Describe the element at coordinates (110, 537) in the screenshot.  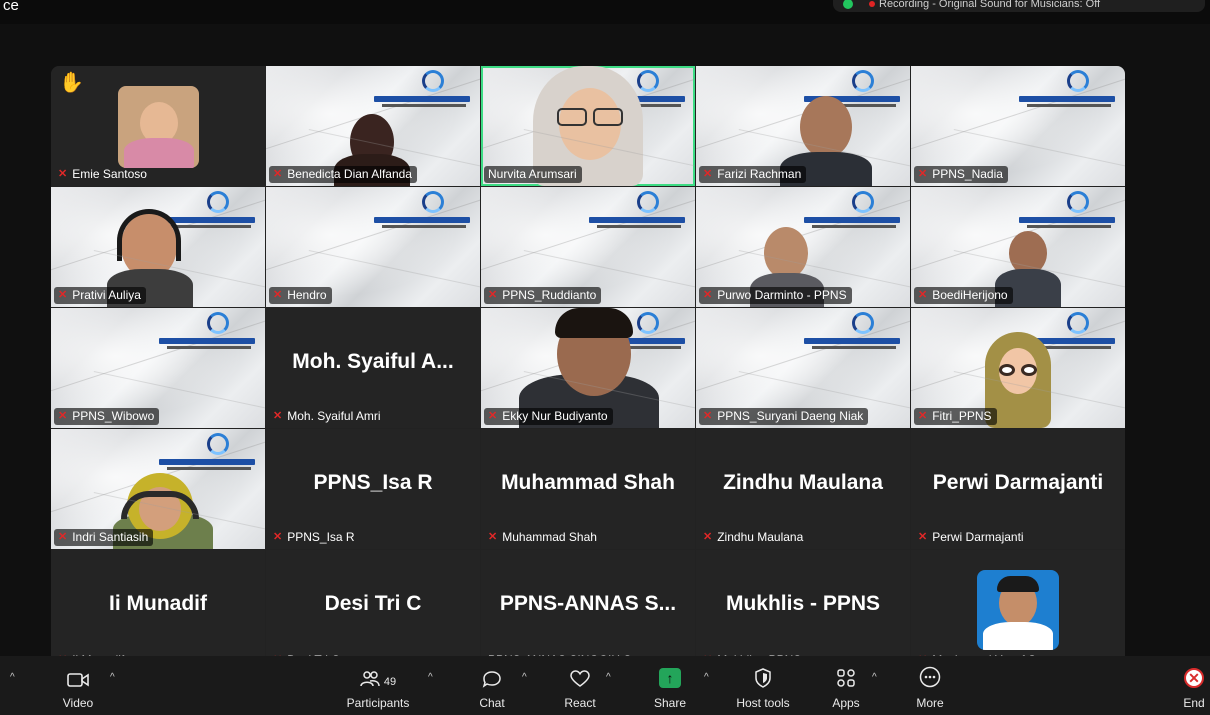
I see `participant-name: Indri Santiasih` at that location.